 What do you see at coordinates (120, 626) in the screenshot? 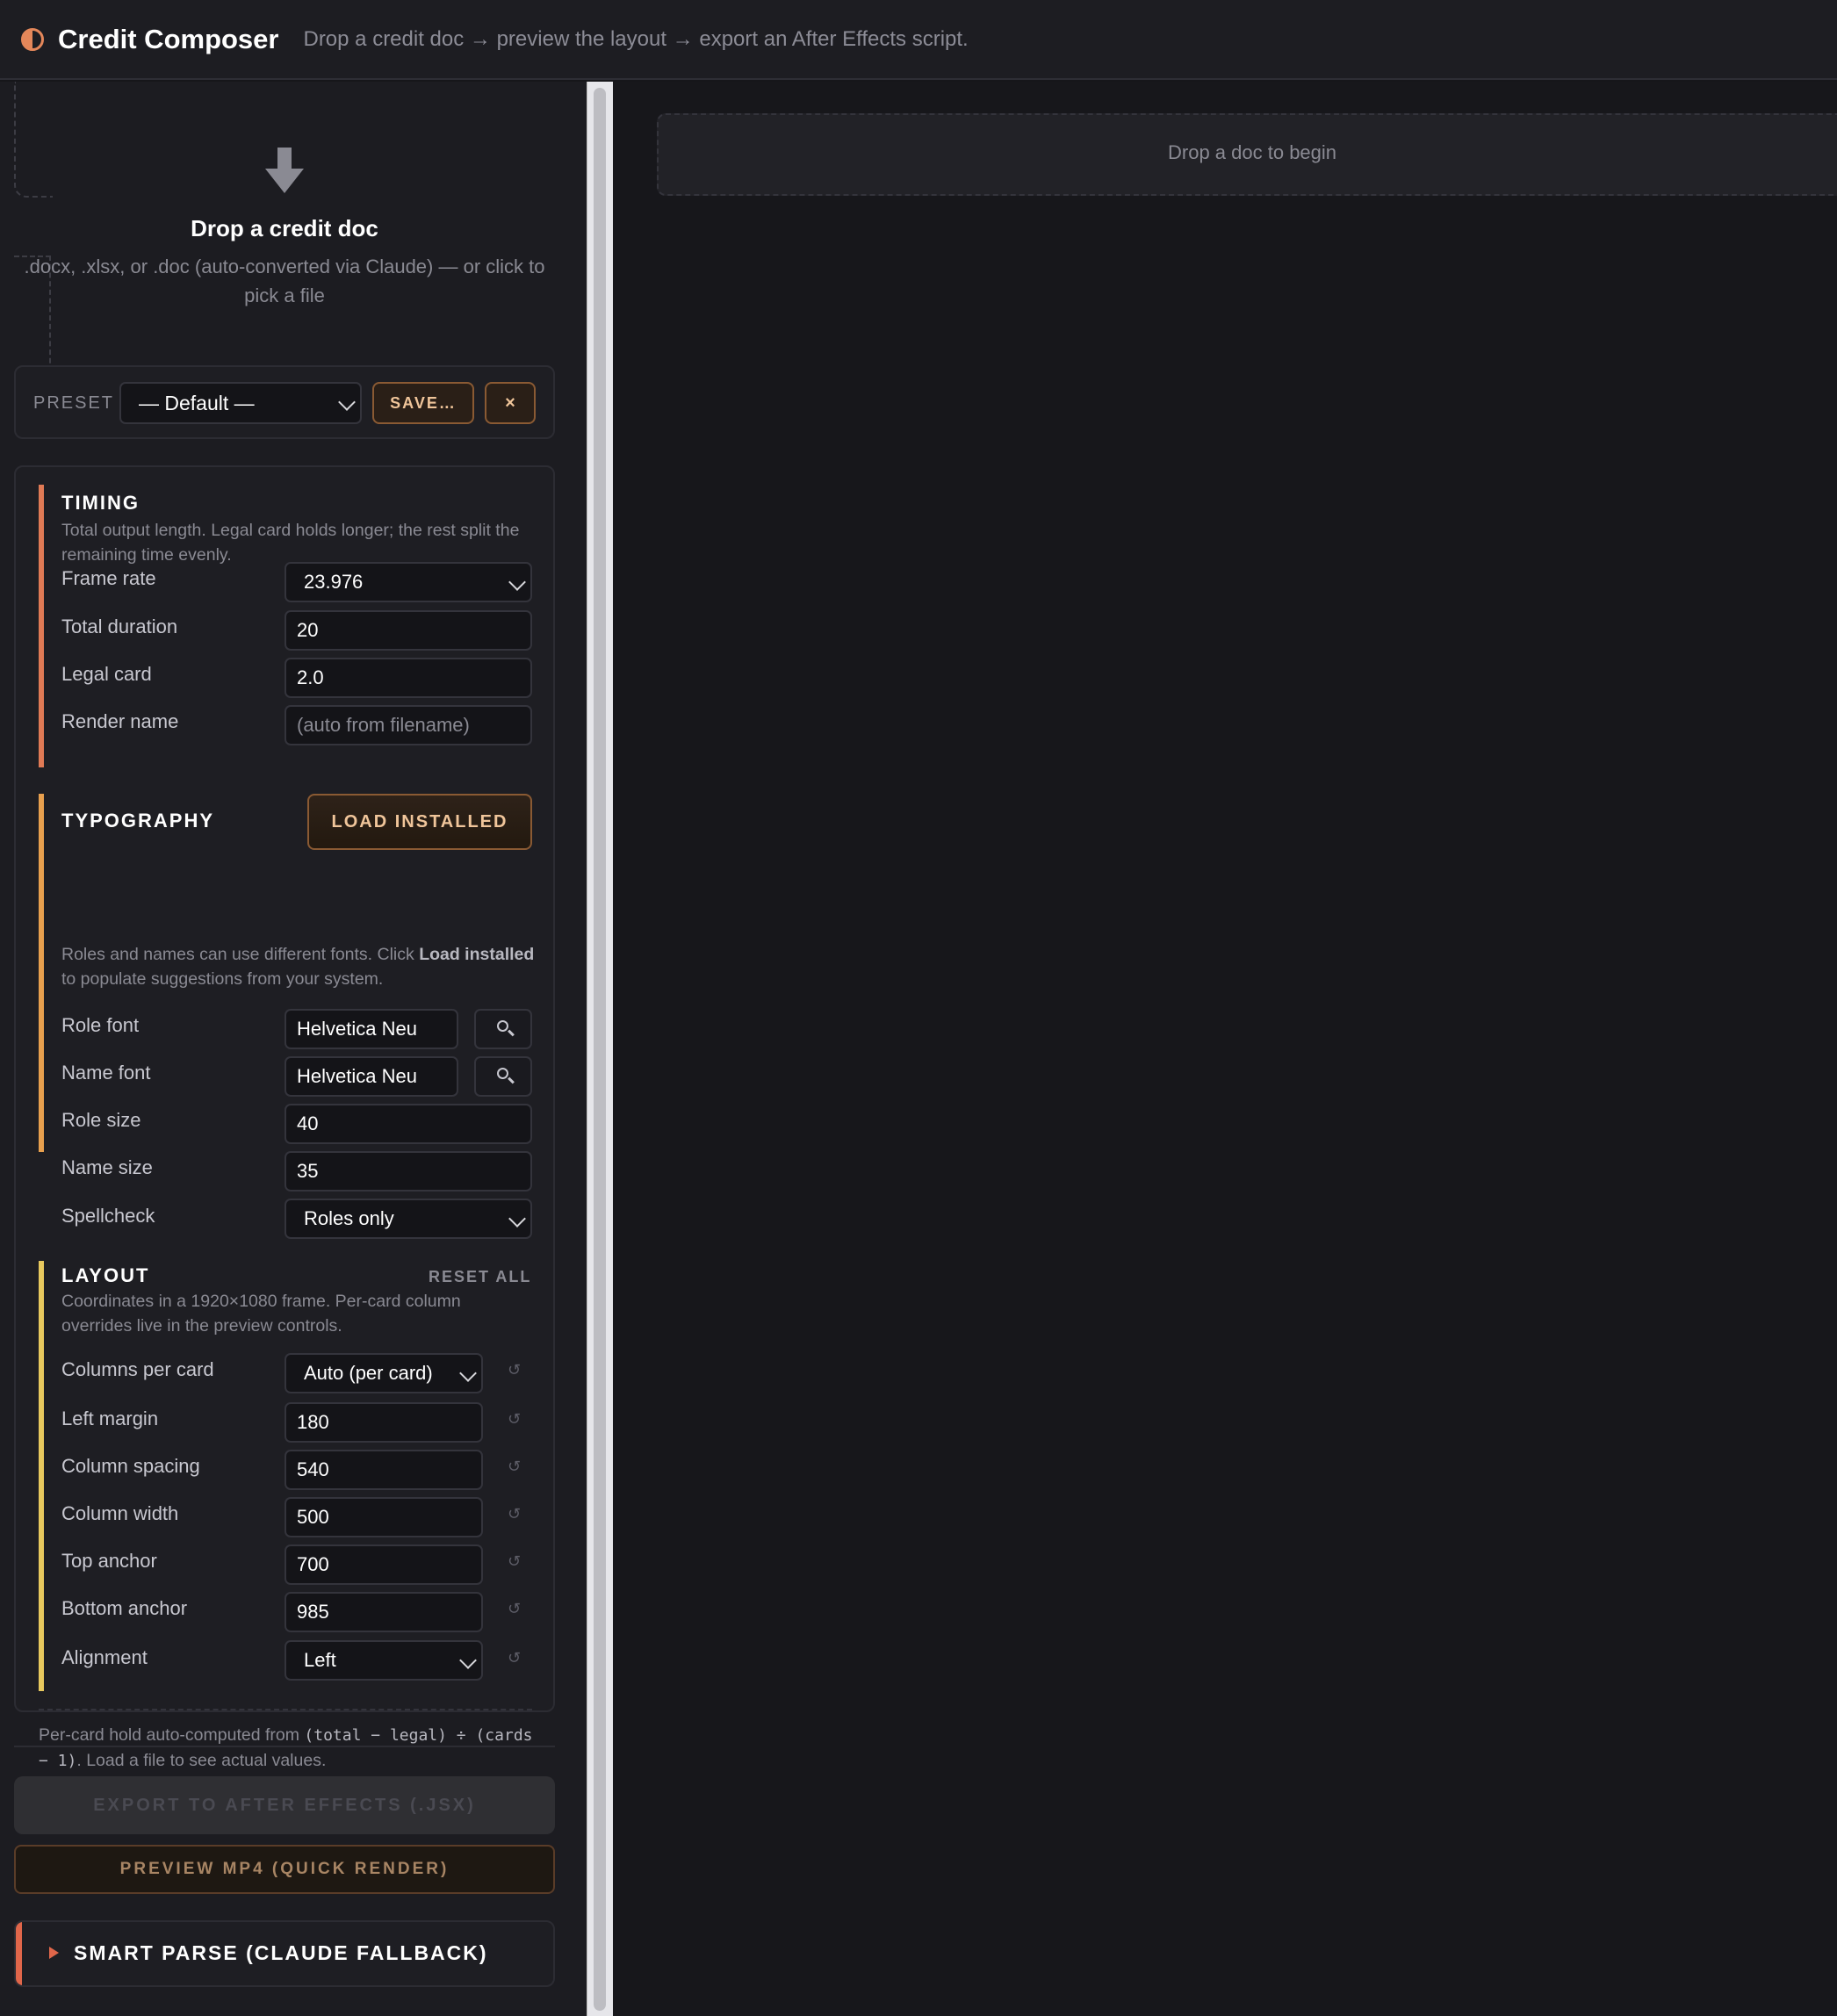
I see `total-duration-label: Total duration` at bounding box center [120, 626].